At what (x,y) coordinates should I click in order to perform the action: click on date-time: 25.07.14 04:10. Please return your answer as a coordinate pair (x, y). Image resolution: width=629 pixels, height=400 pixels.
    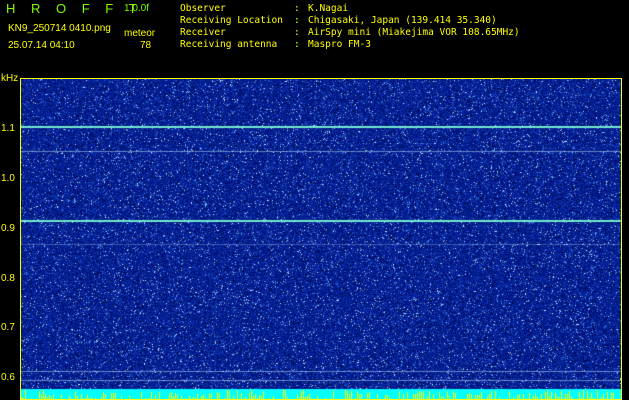
    Looking at the image, I should click on (41, 45).